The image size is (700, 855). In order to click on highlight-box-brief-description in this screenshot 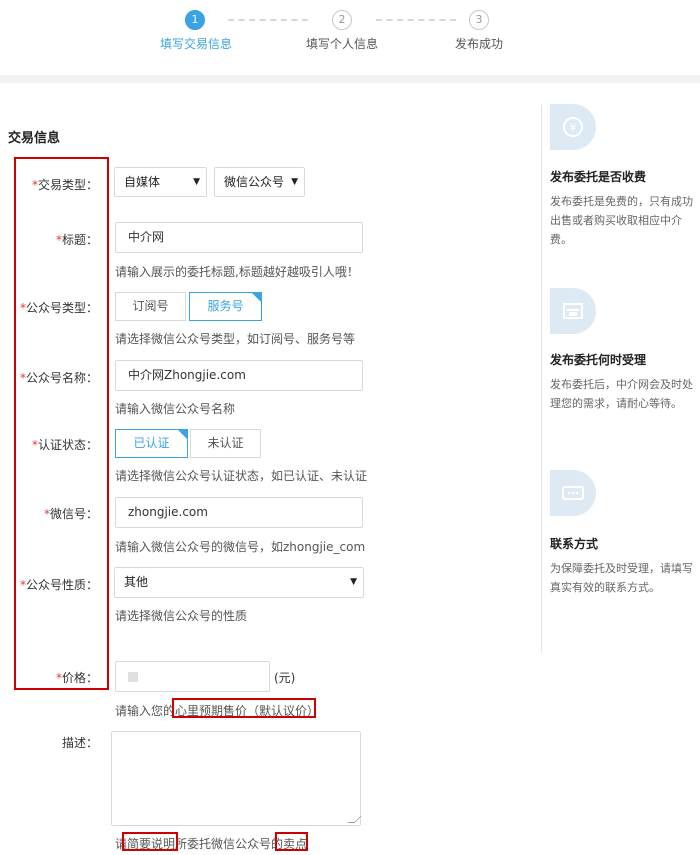, I will do `click(150, 841)`.